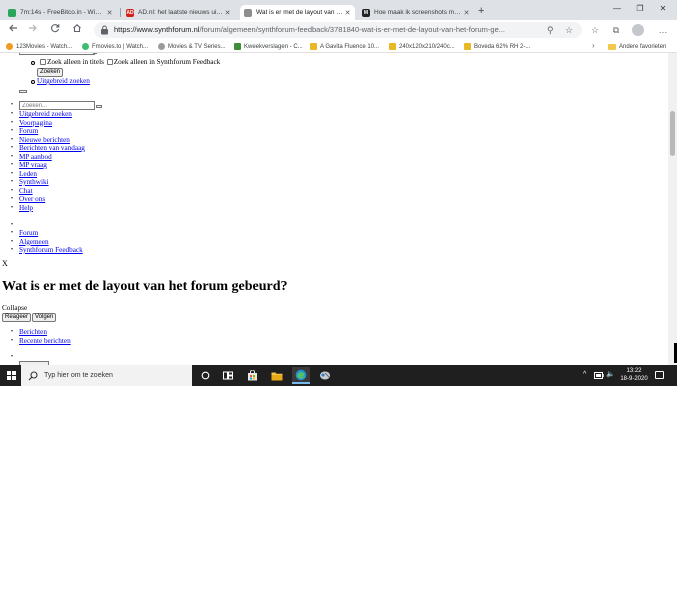 The height and width of the screenshot is (600, 677). I want to click on windows-logo-icon, so click(11, 375).